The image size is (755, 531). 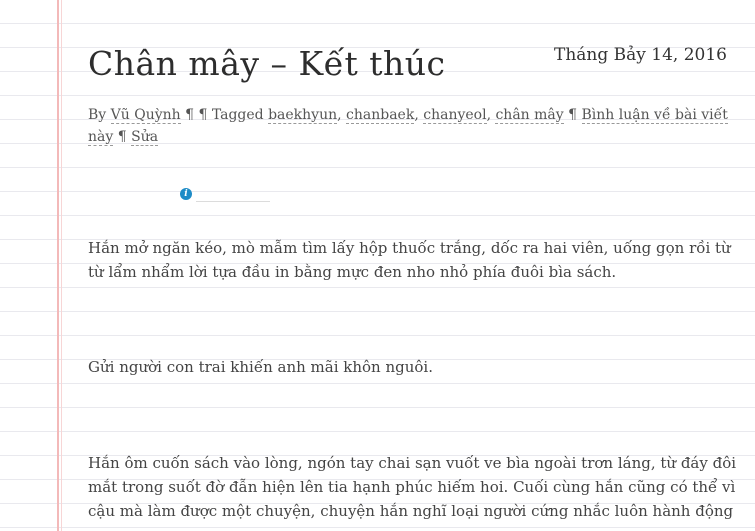 I want to click on post-date: Tháng Bảy 14, 2016, so click(x=640, y=55).